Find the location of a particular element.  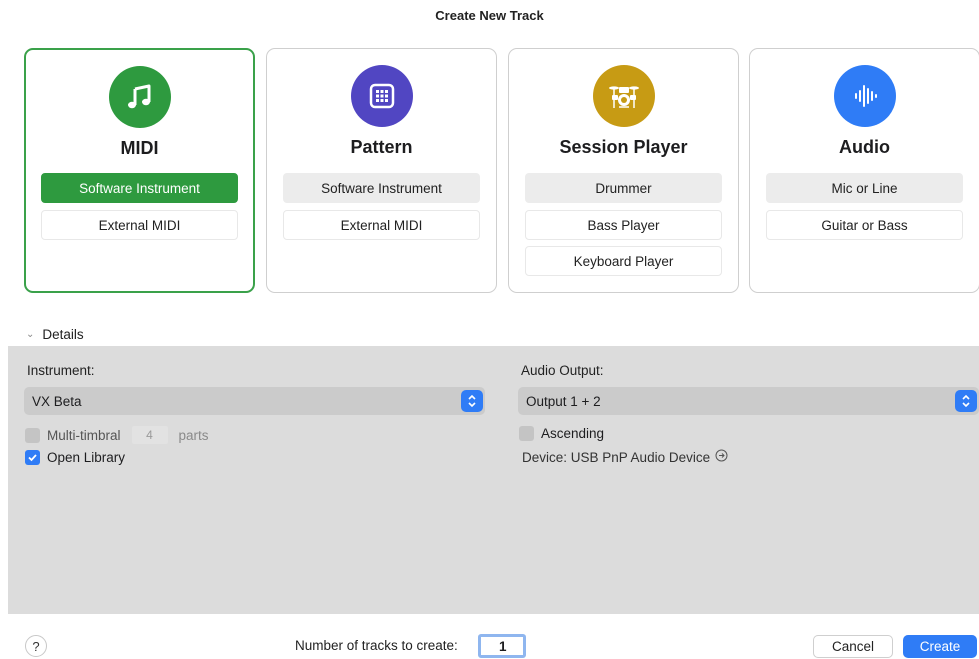

option-drummer: Drummer is located at coordinates (623, 188).